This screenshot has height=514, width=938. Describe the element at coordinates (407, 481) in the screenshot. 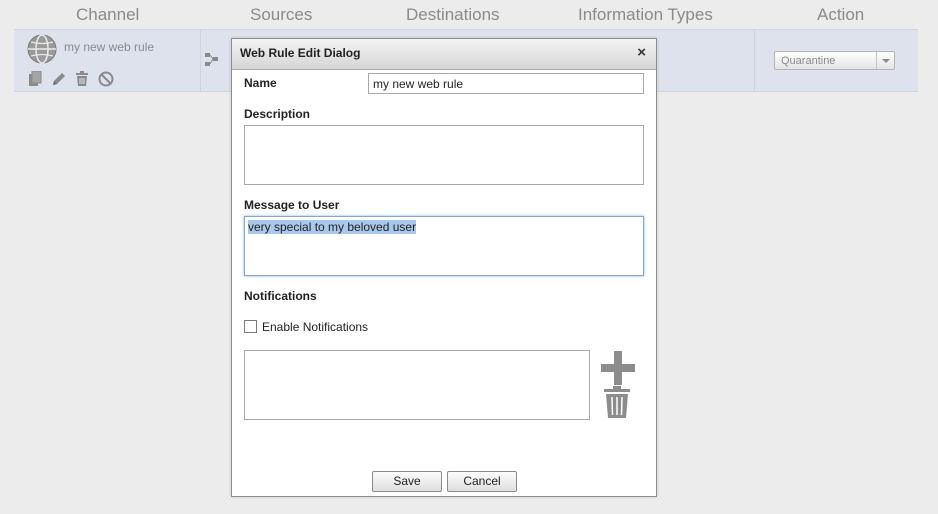

I see `save-button: Save` at that location.